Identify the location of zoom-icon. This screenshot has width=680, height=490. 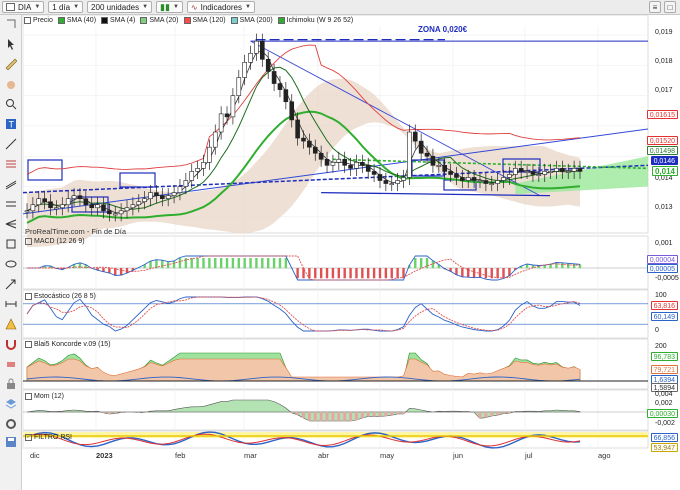
(11, 104).